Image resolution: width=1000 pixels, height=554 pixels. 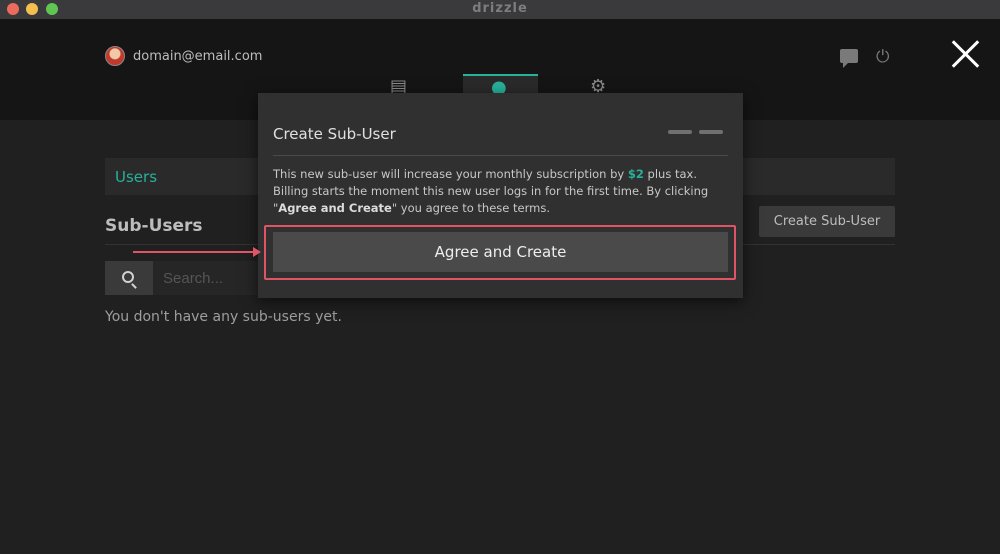 What do you see at coordinates (154, 226) in the screenshot?
I see `subusers-heading: Sub-Users` at bounding box center [154, 226].